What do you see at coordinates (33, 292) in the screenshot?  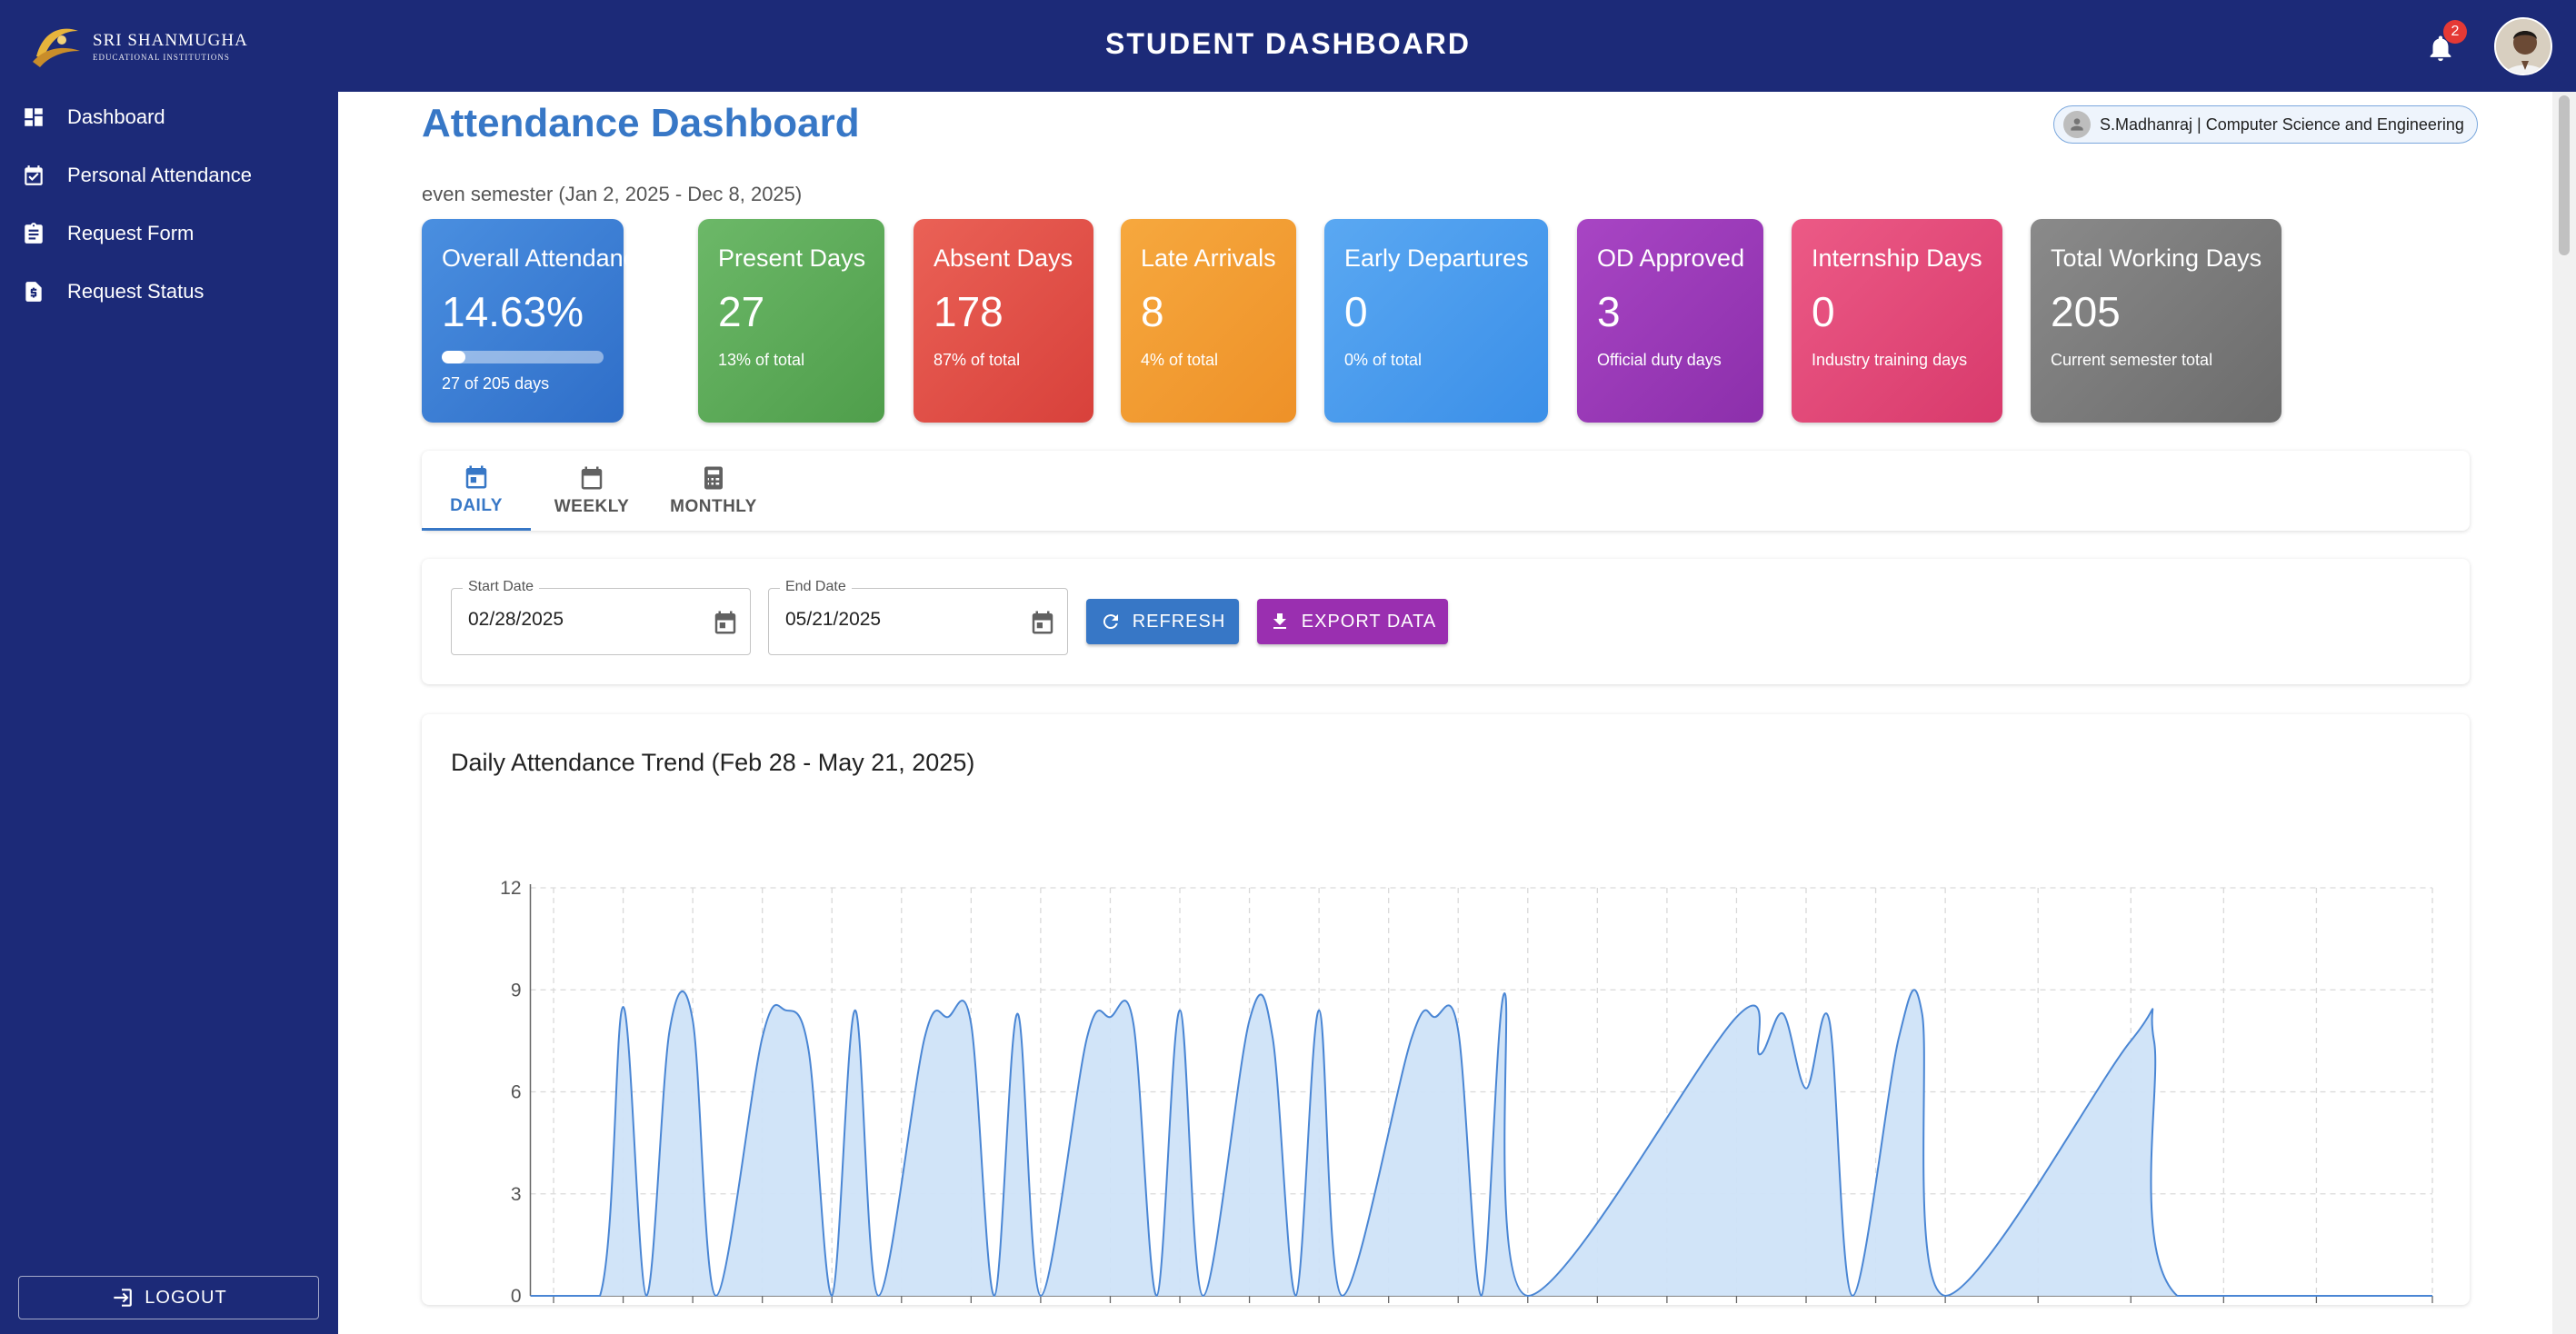 I see `document-status-icon` at bounding box center [33, 292].